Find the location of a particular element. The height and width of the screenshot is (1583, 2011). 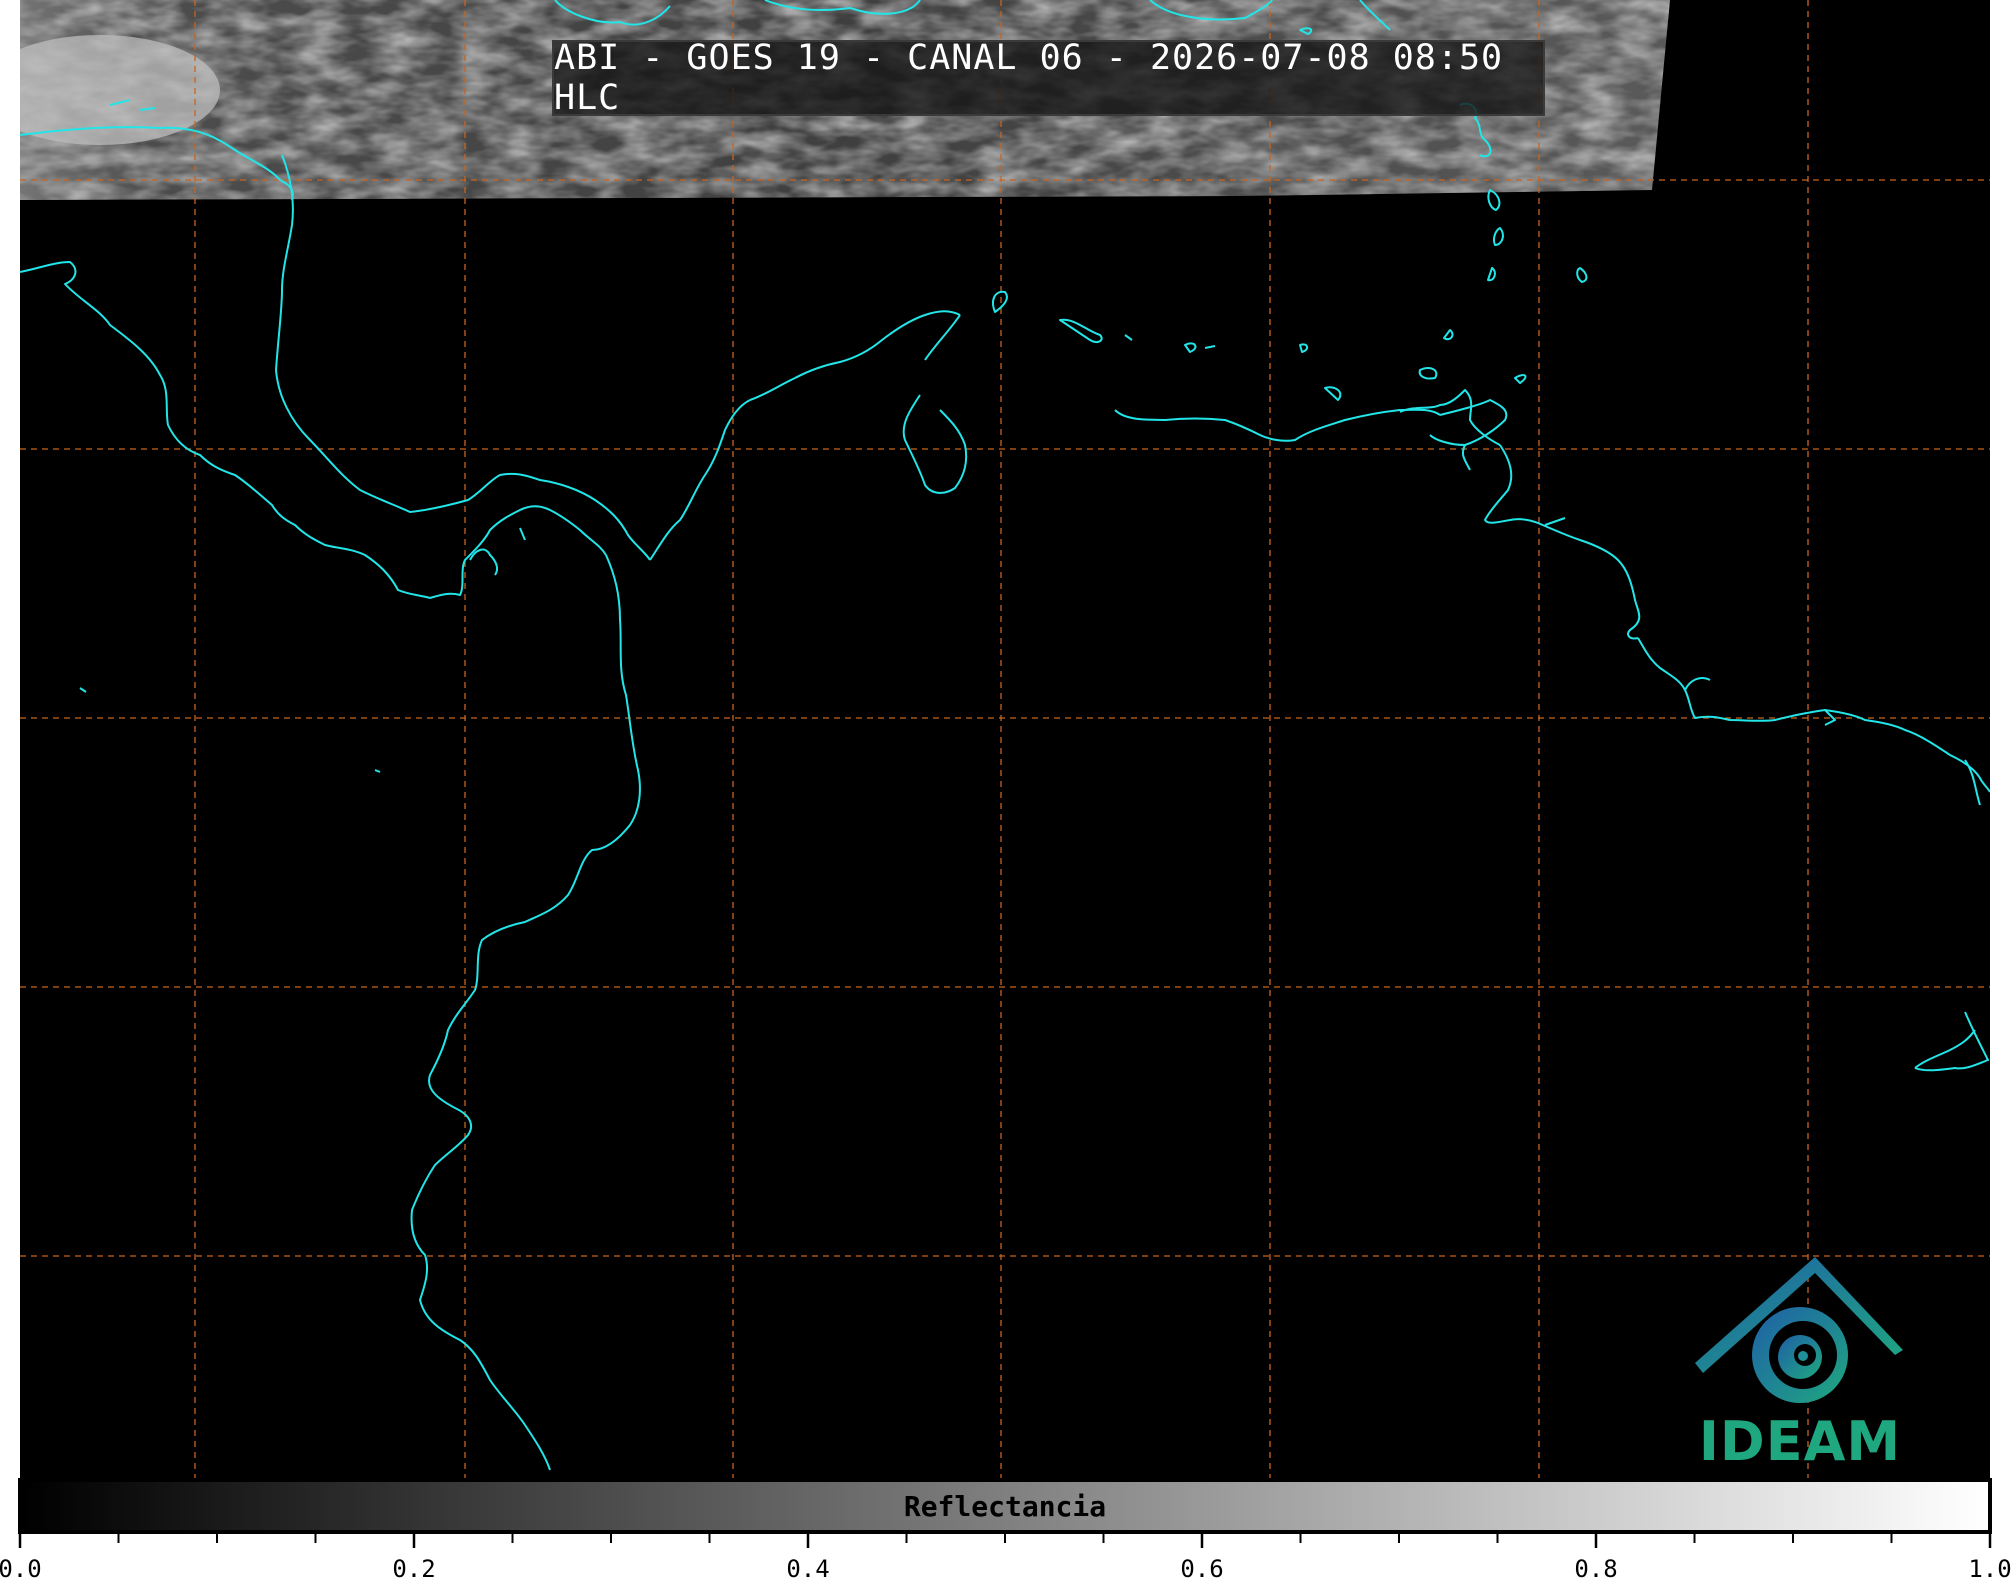

colorbar-tick-label: 0.0 is located at coordinates (21, 1569).